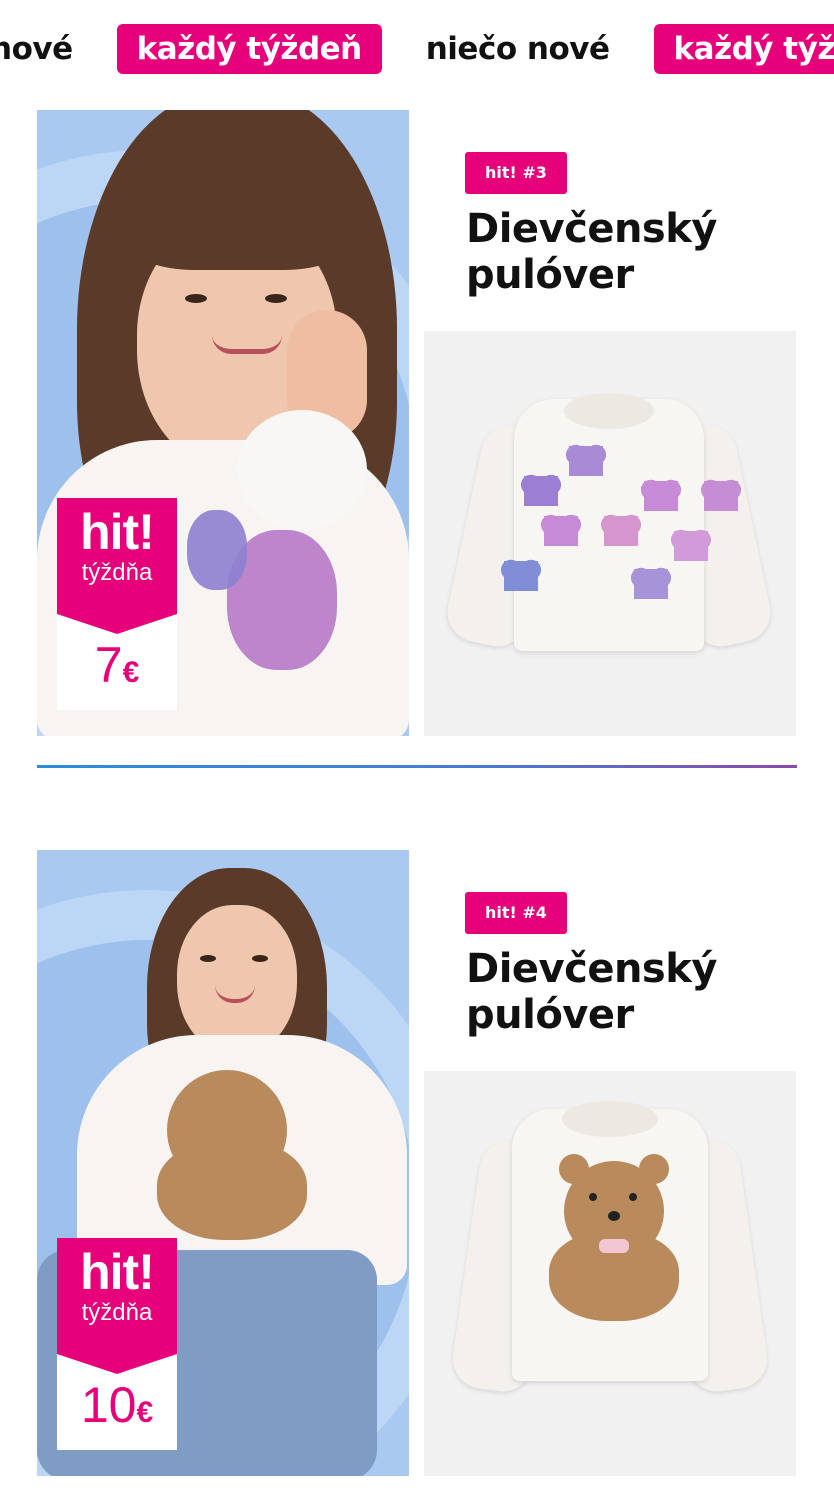  What do you see at coordinates (302, 470) in the screenshot?
I see `sweater-cuff` at bounding box center [302, 470].